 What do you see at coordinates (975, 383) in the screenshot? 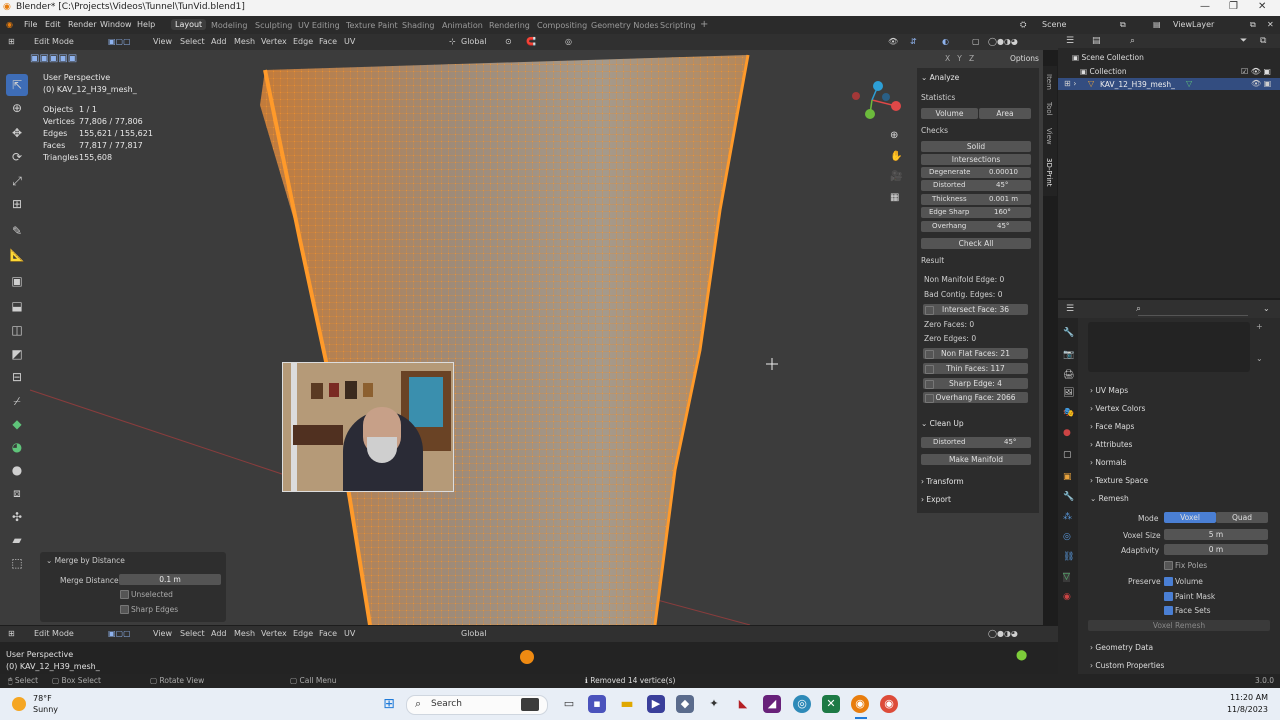
I see `result-sharp-edge-button: Sharp Edge: 4` at bounding box center [975, 383].